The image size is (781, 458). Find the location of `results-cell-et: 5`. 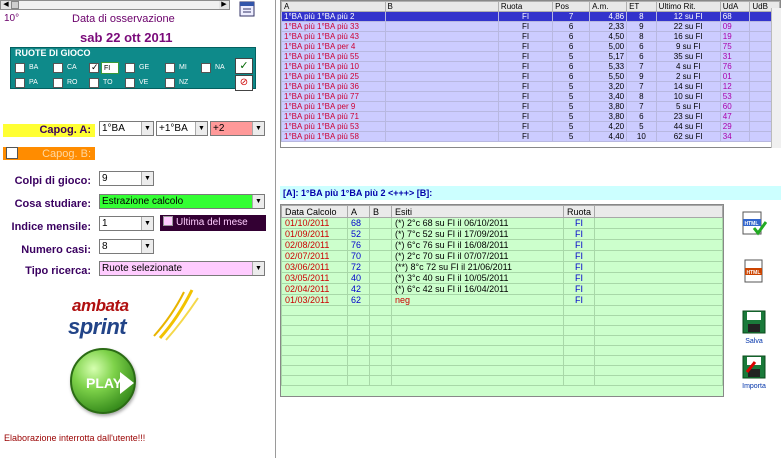

results-cell-et: 5 is located at coordinates (641, 126).